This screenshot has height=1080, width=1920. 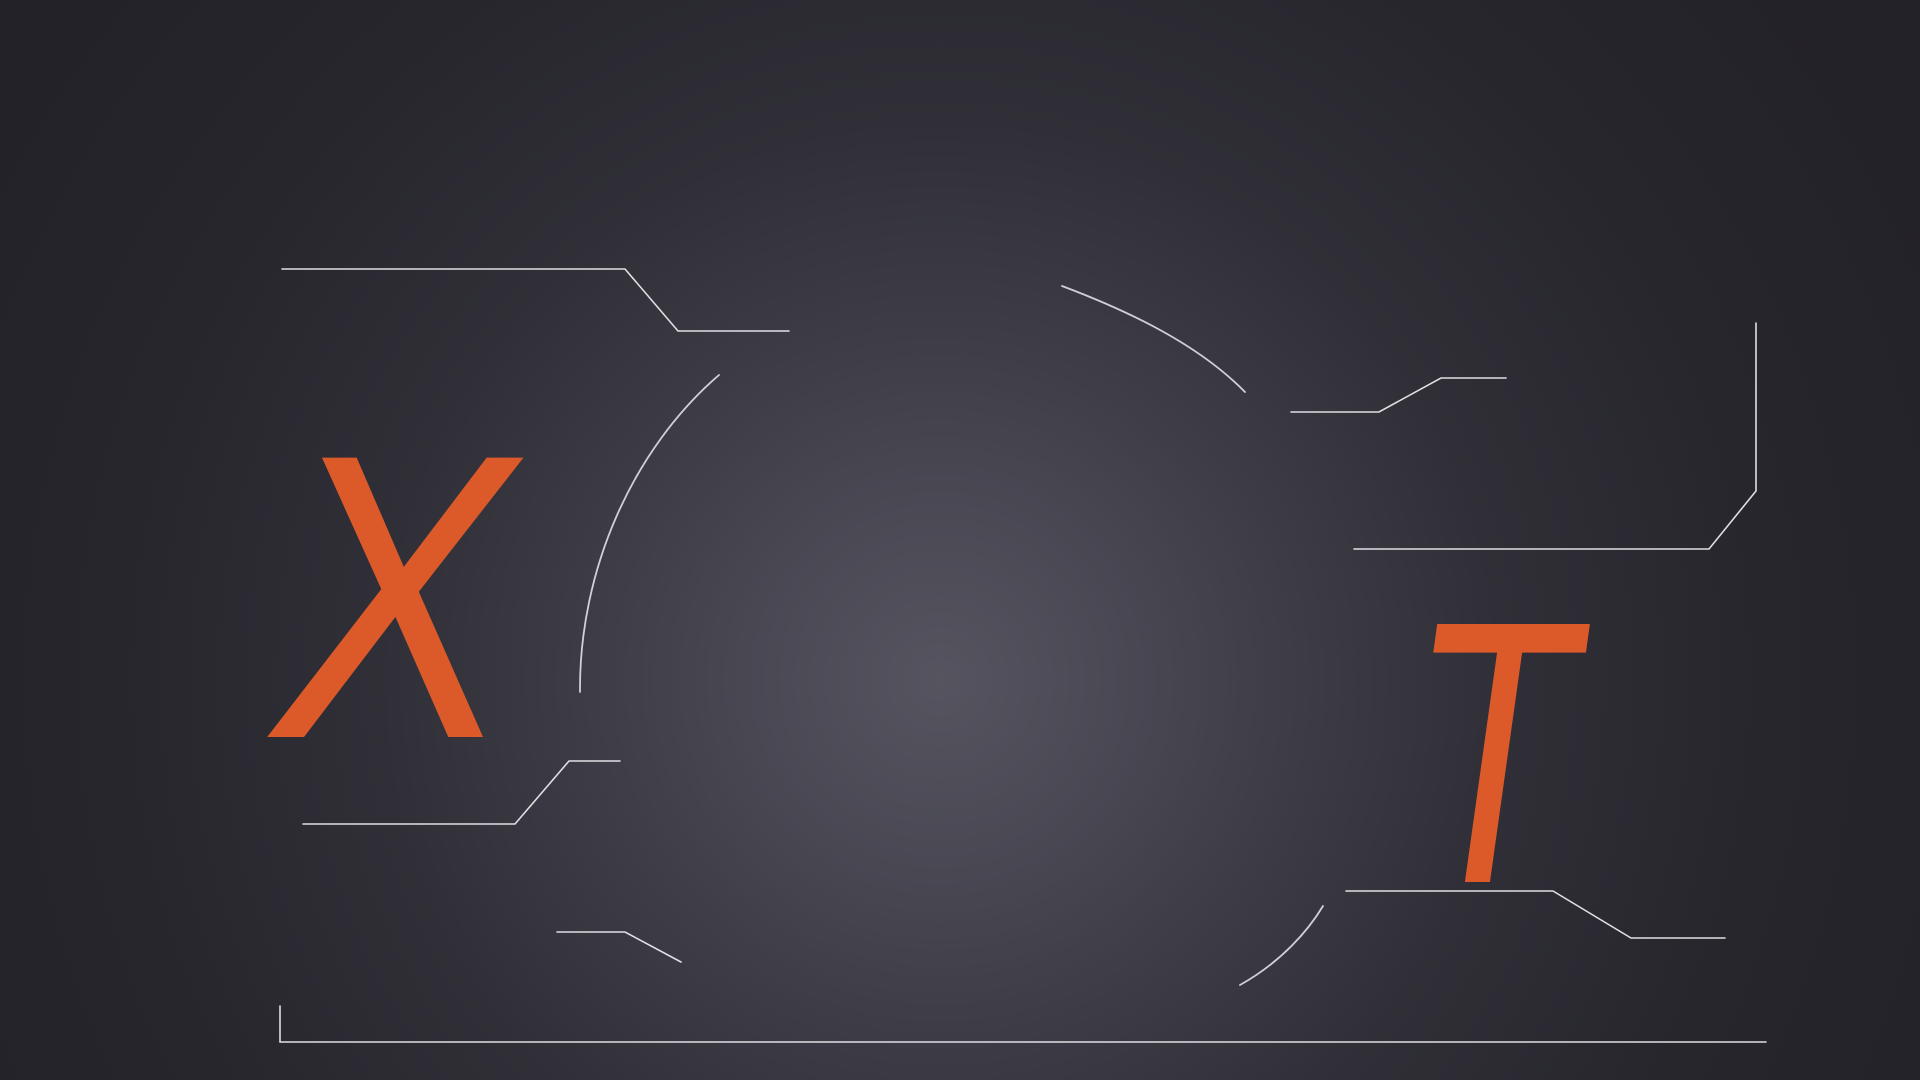 I want to click on bottom-frame-line, so click(x=1023, y=1024).